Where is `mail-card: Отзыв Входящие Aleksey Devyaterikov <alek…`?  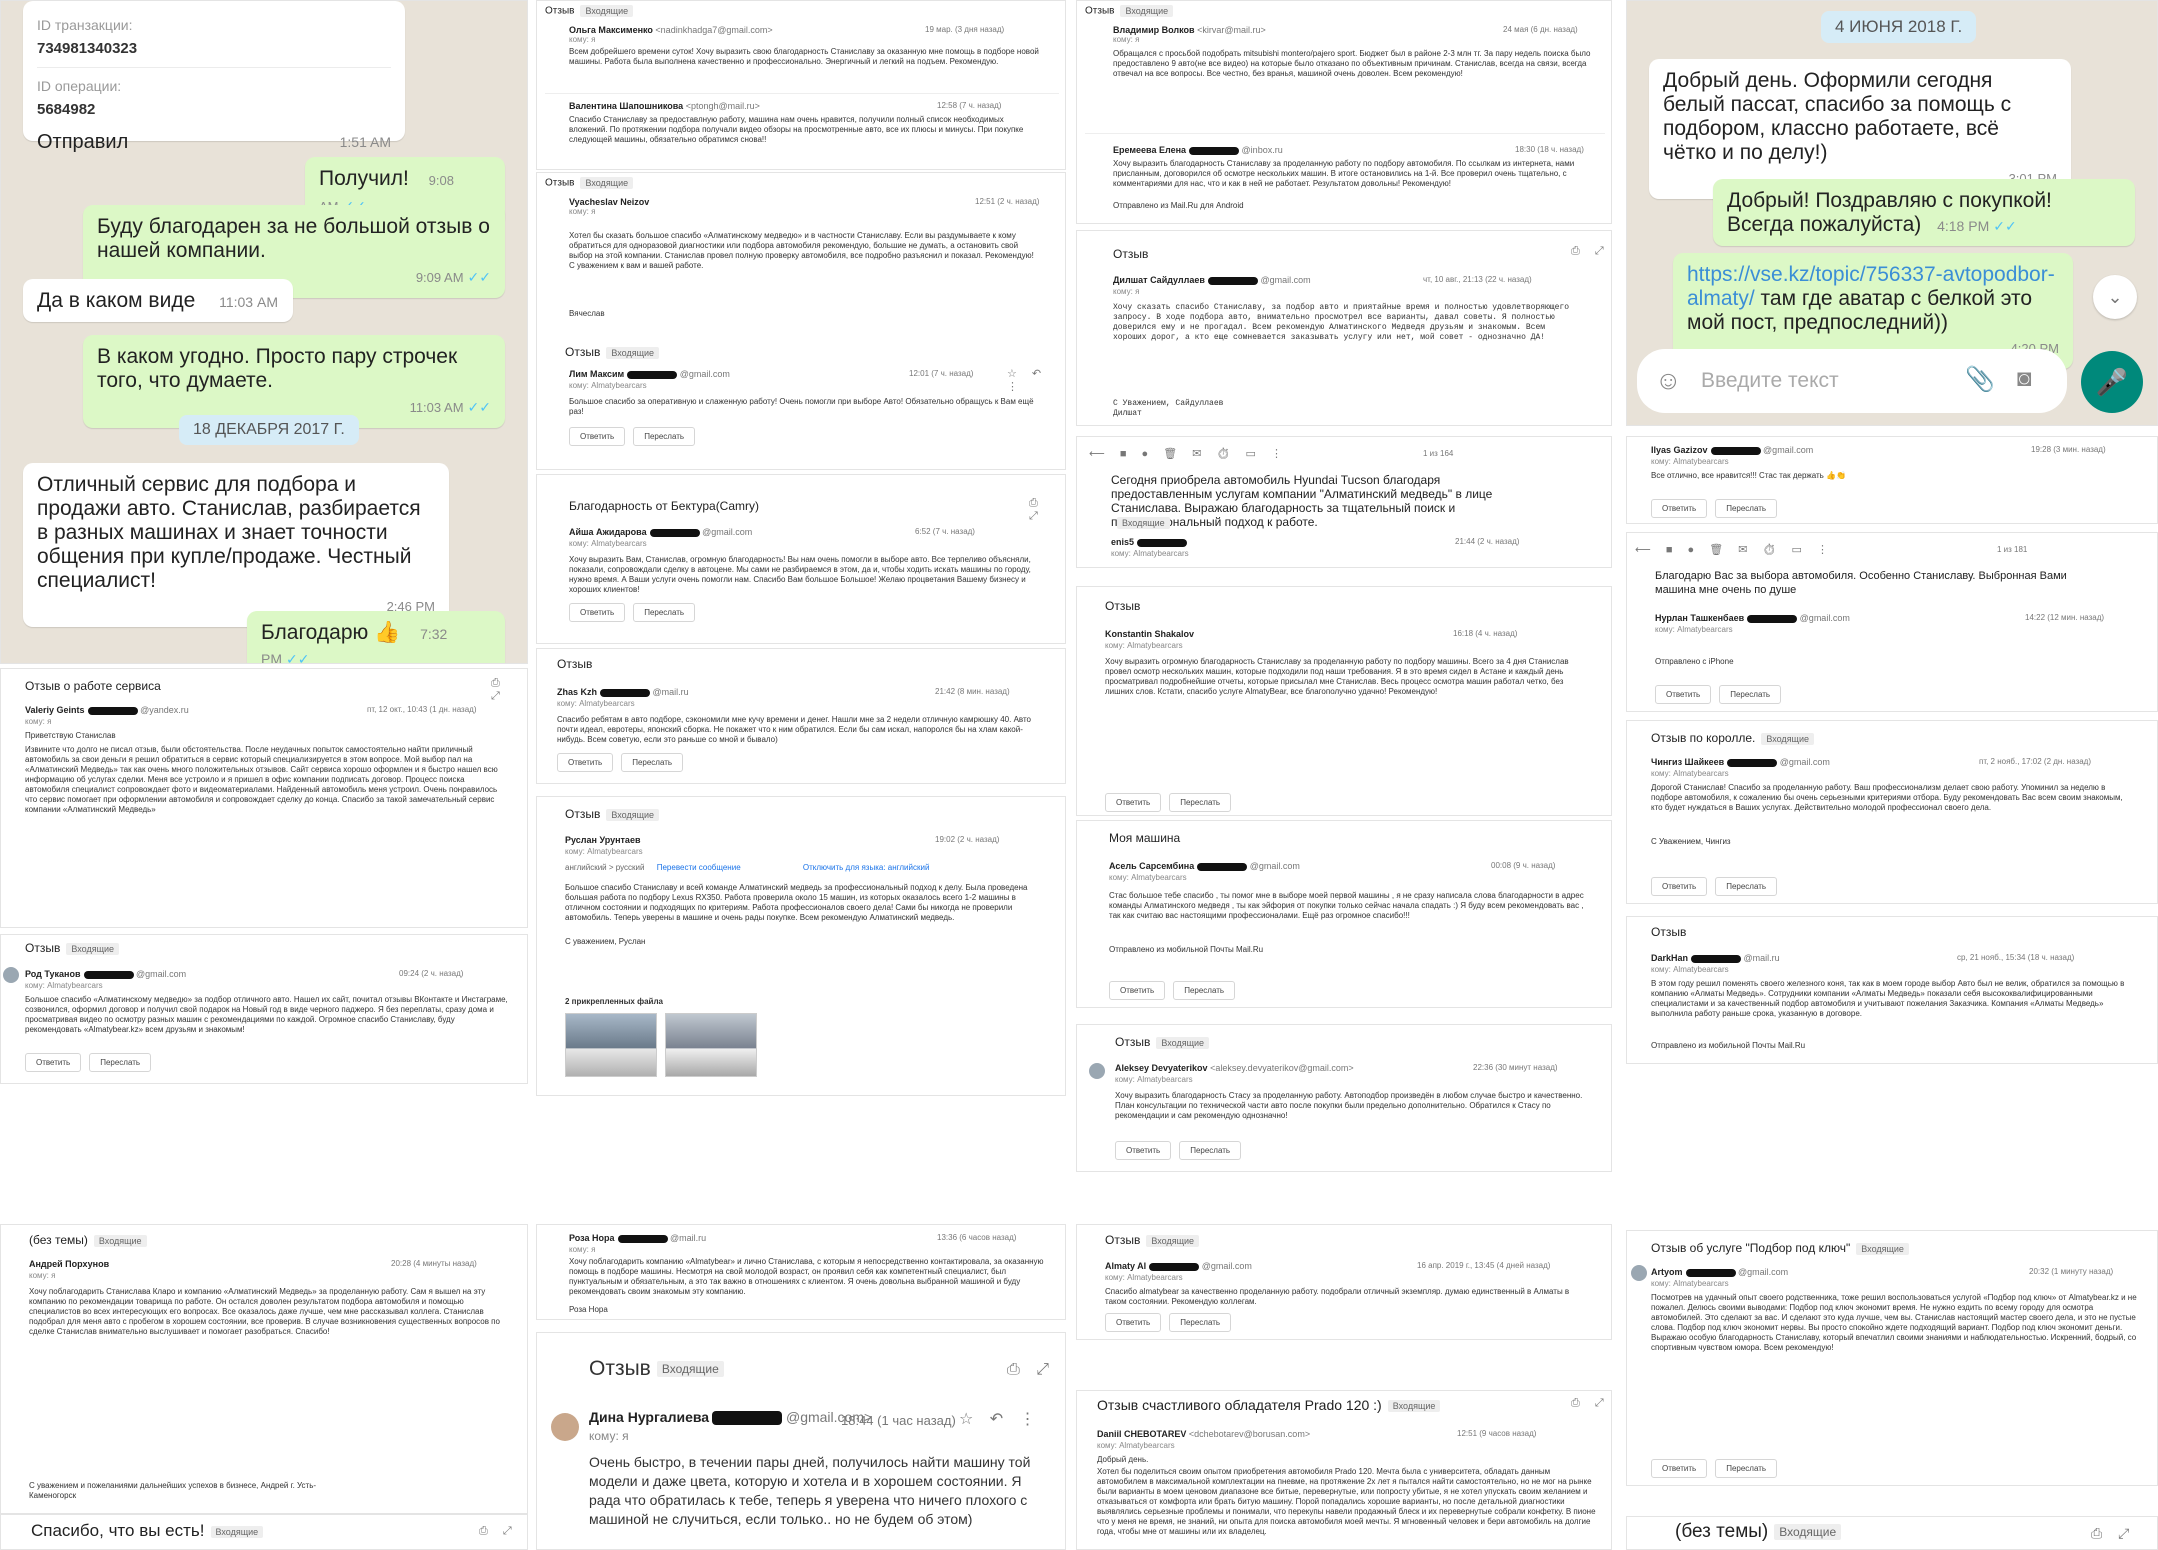
mail-card: Отзыв Входящие Aleksey Devyaterikov <alek… is located at coordinates (1344, 1098).